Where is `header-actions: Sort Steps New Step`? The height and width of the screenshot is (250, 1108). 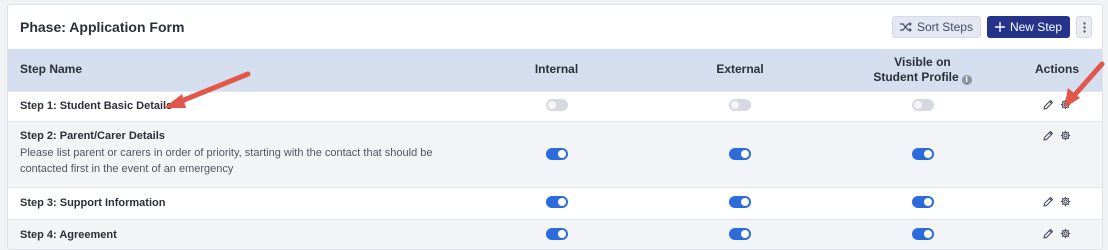
header-actions: Sort Steps New Step is located at coordinates (991, 27).